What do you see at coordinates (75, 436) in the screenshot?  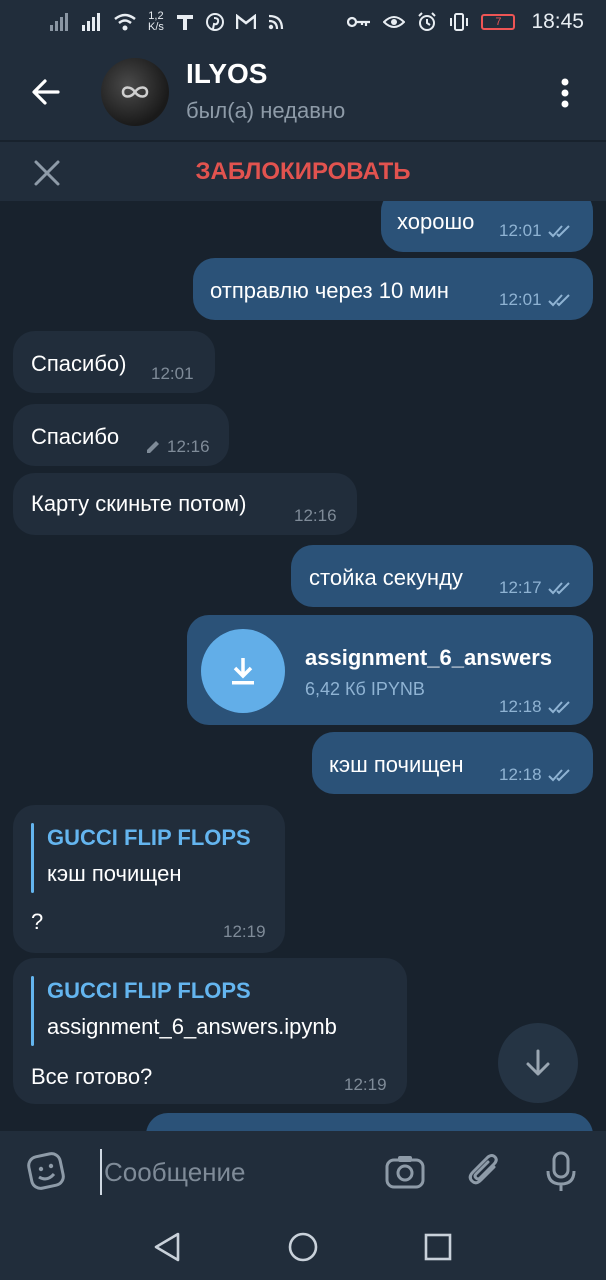 I see `message-text: Спасибо` at bounding box center [75, 436].